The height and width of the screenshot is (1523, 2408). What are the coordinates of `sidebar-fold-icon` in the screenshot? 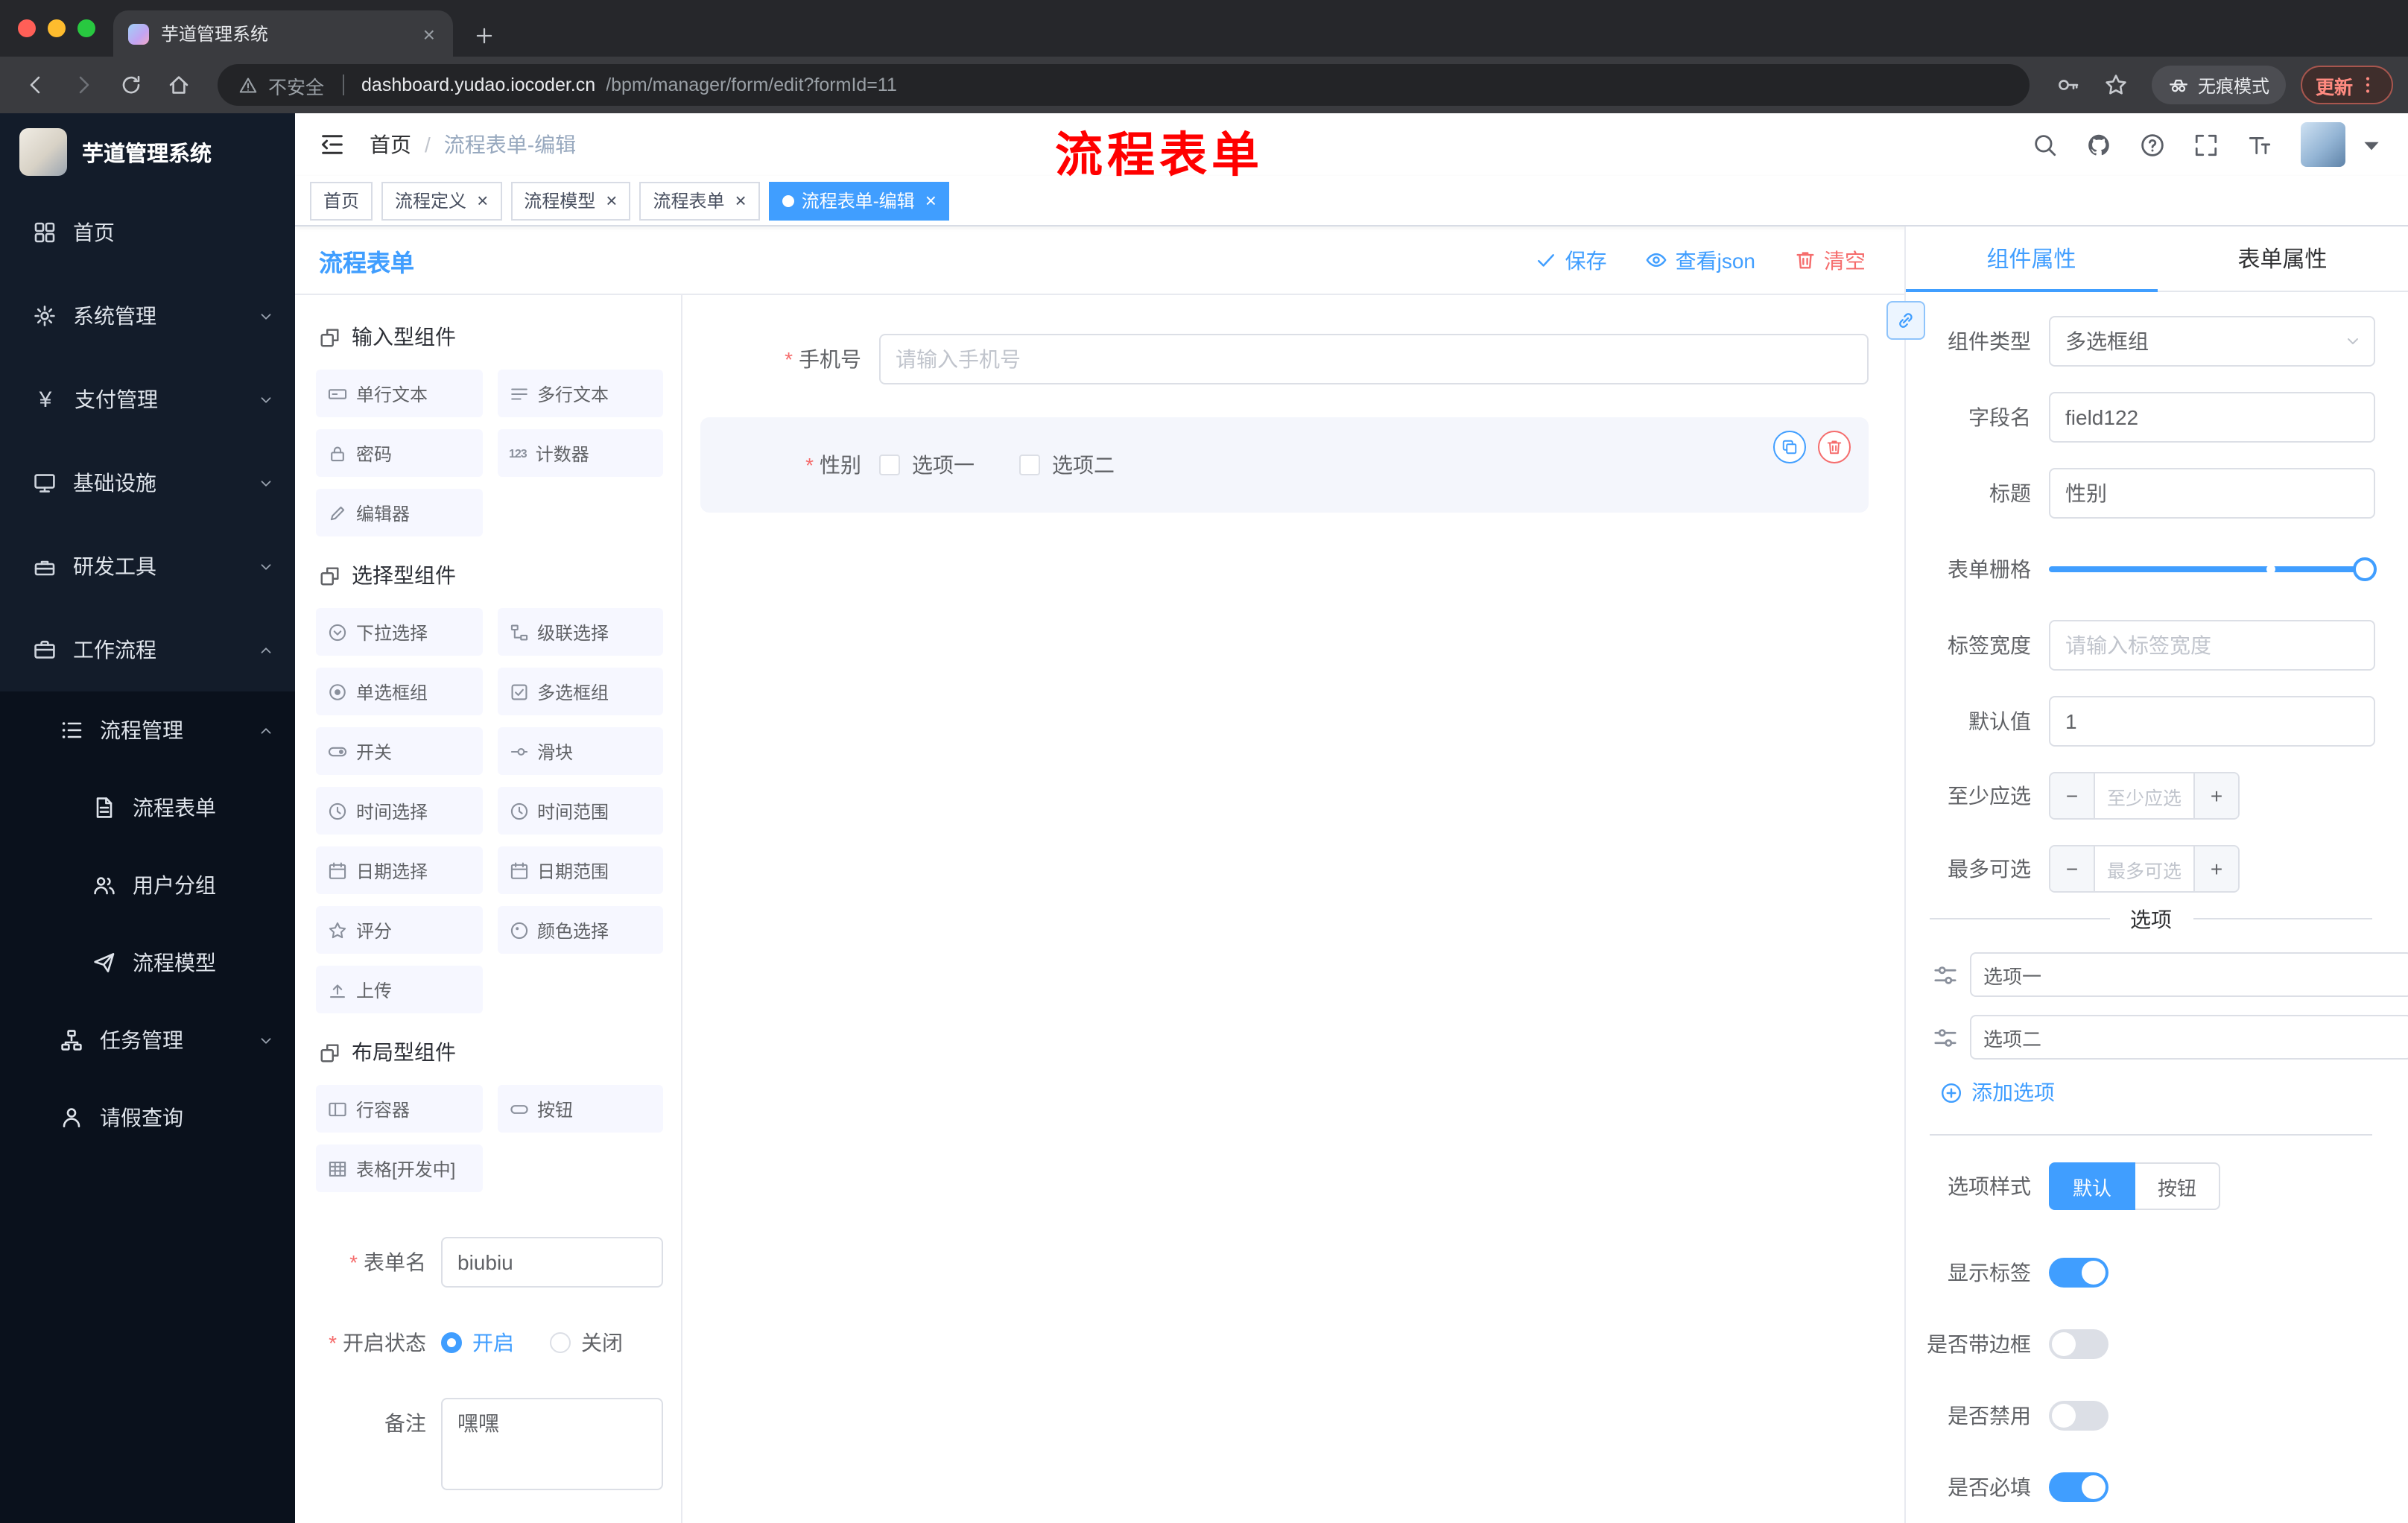 It's located at (332, 144).